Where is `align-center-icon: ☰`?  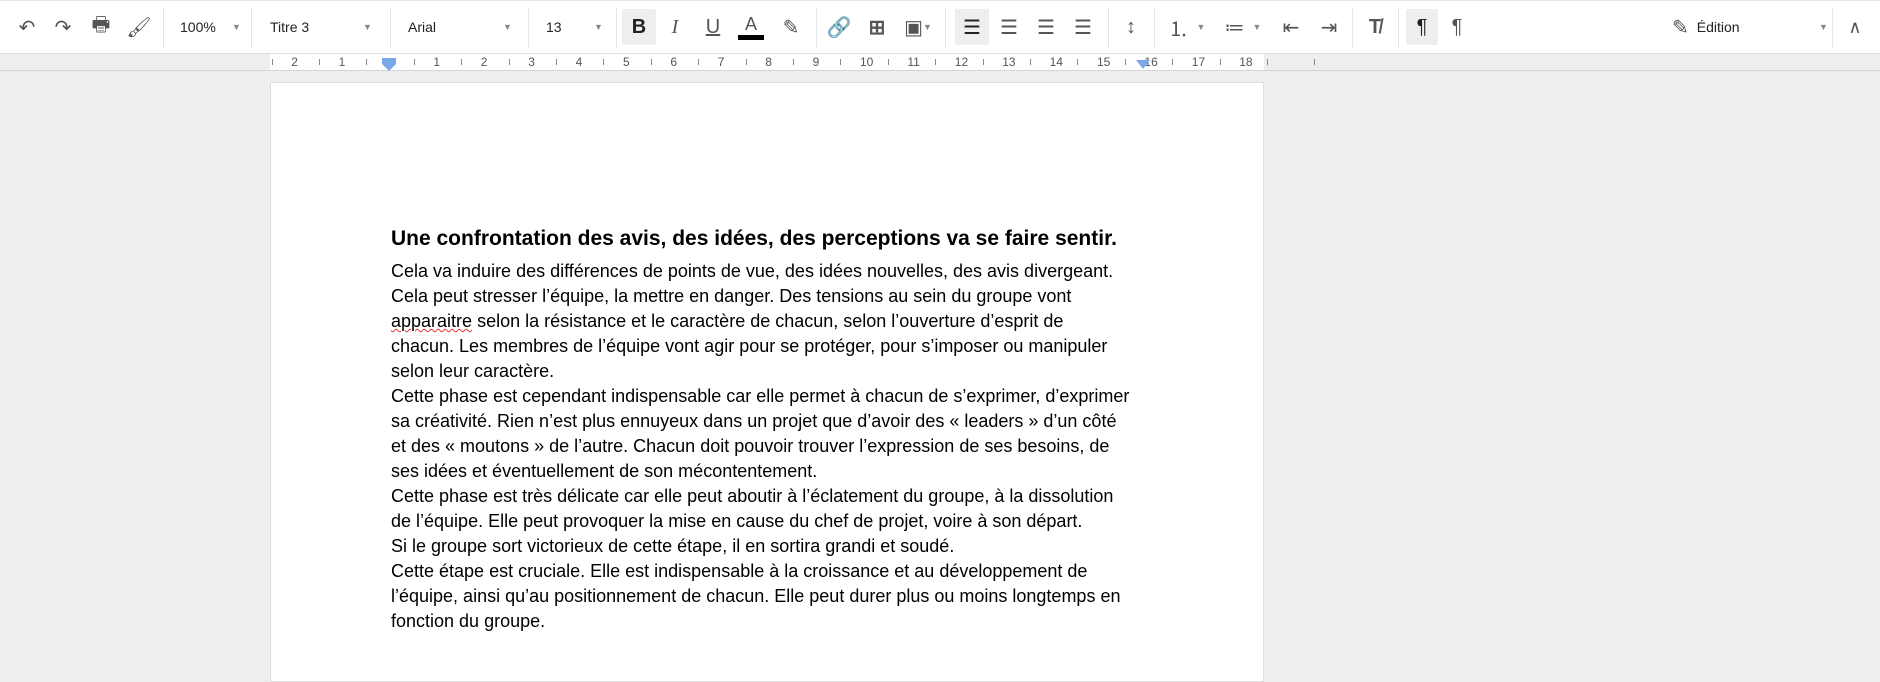
align-center-icon: ☰ is located at coordinates (1009, 27).